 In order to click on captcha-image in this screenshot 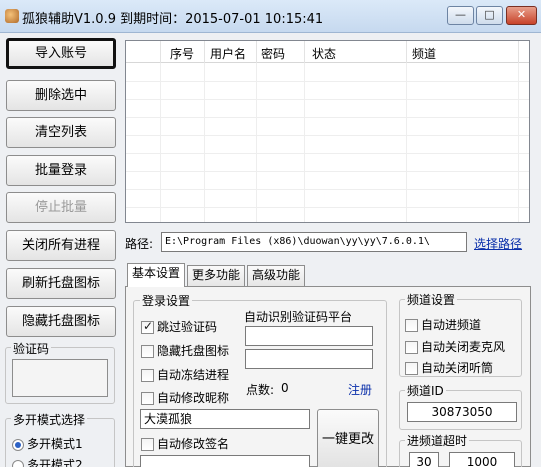, I will do `click(60, 378)`.